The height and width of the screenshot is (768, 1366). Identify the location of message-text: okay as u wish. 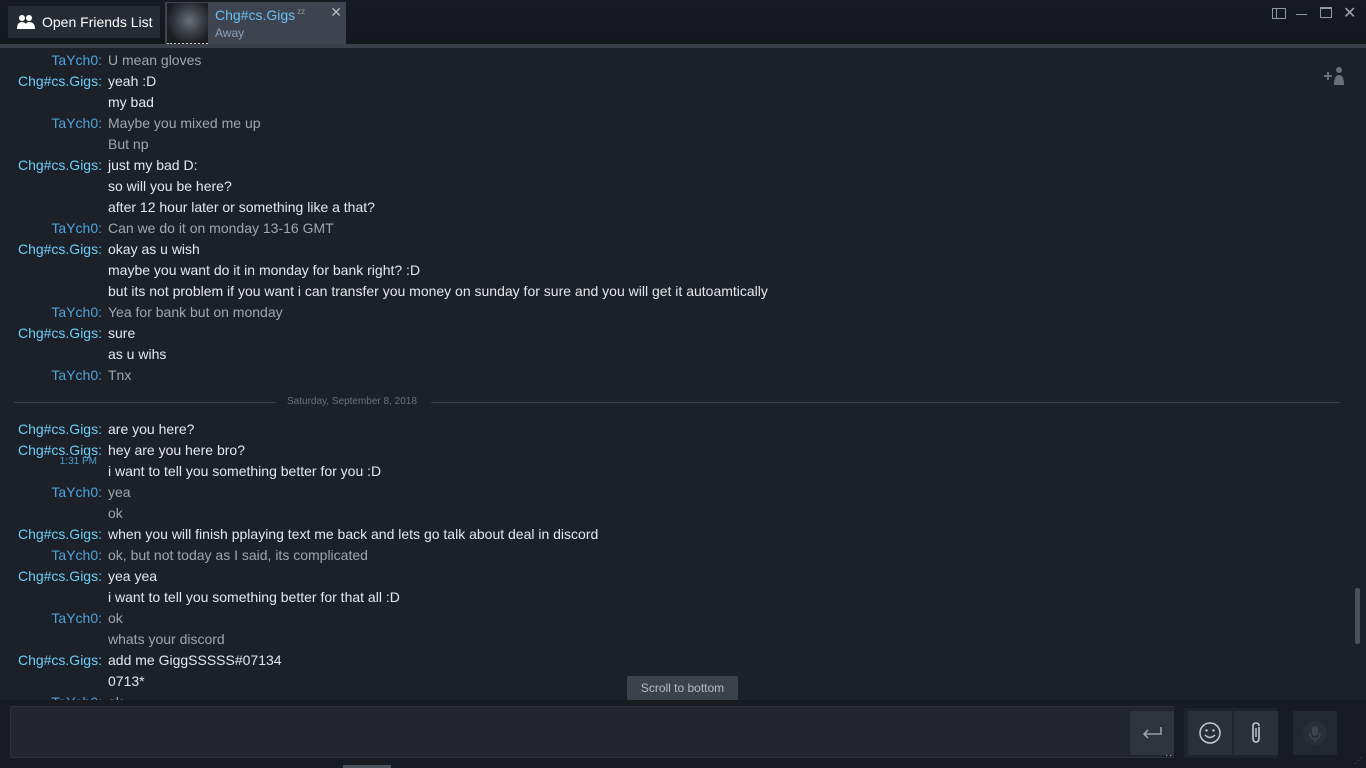
(154, 249).